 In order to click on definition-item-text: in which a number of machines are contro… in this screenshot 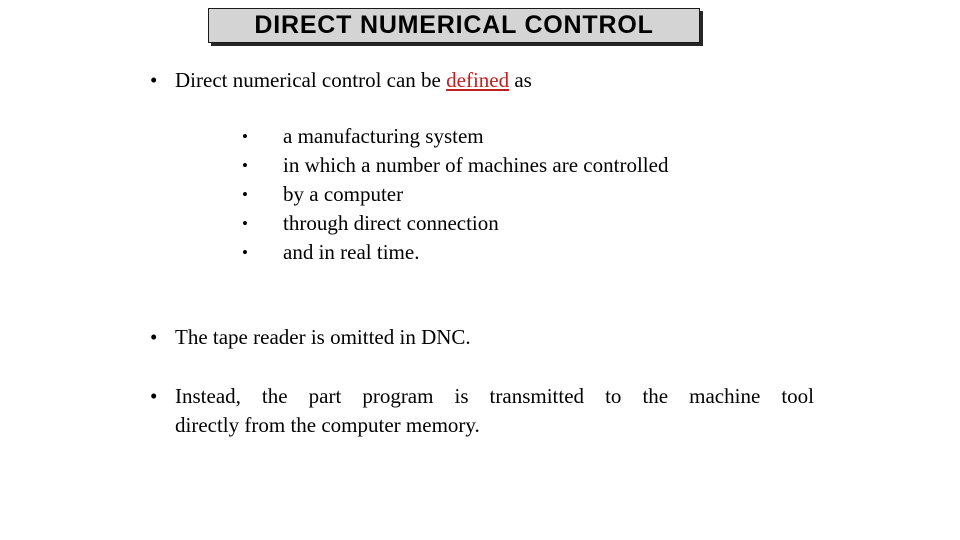, I will do `click(476, 165)`.